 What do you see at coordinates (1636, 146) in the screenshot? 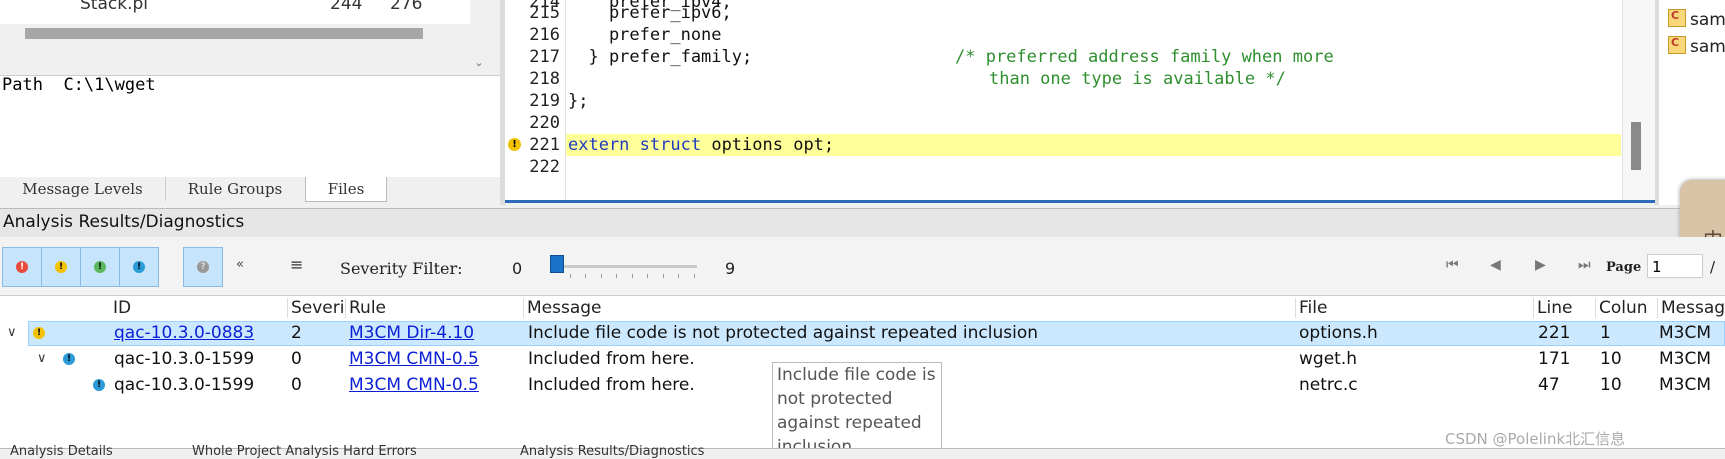
I see `editor-scrollbar-thumb` at bounding box center [1636, 146].